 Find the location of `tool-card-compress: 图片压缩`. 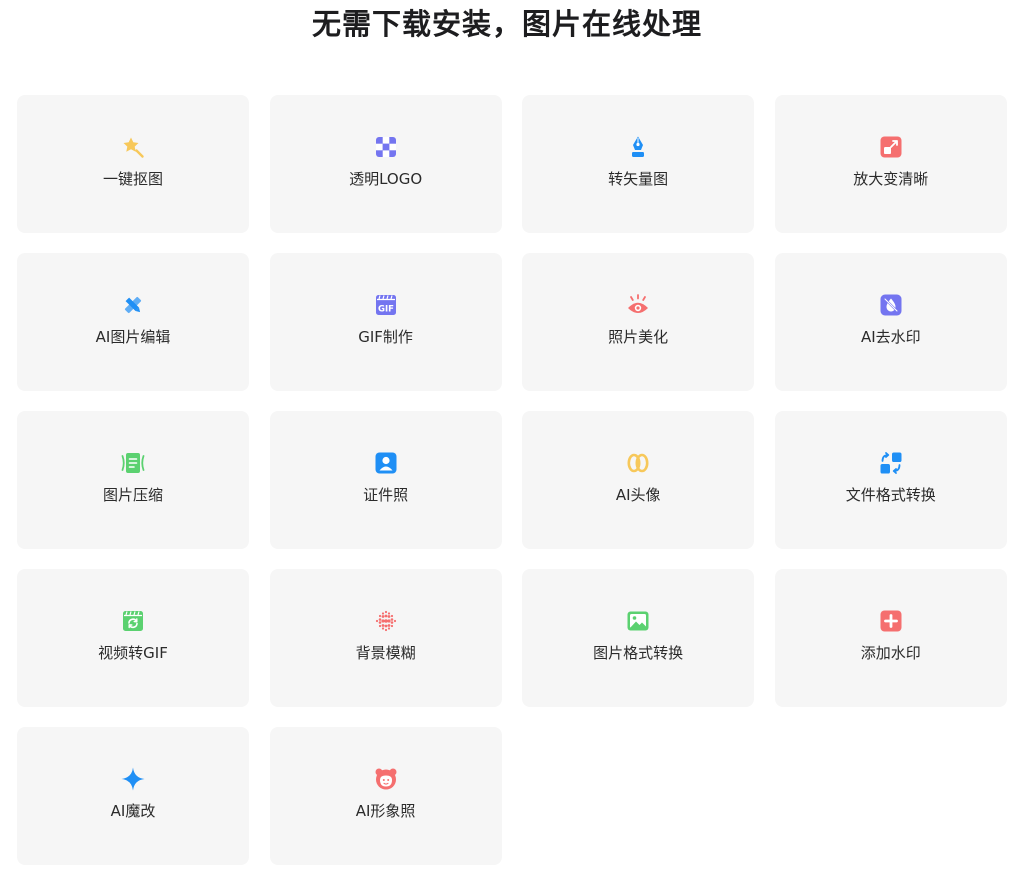

tool-card-compress: 图片压缩 is located at coordinates (133, 480).